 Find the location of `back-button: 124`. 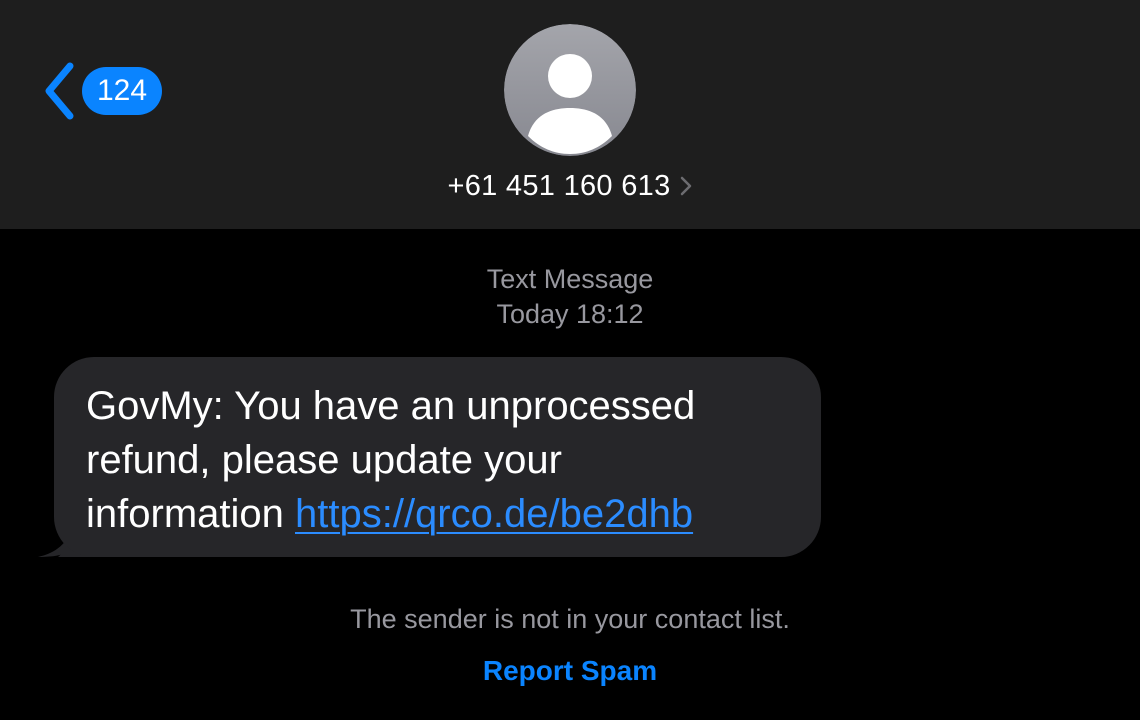

back-button: 124 is located at coordinates (101, 91).